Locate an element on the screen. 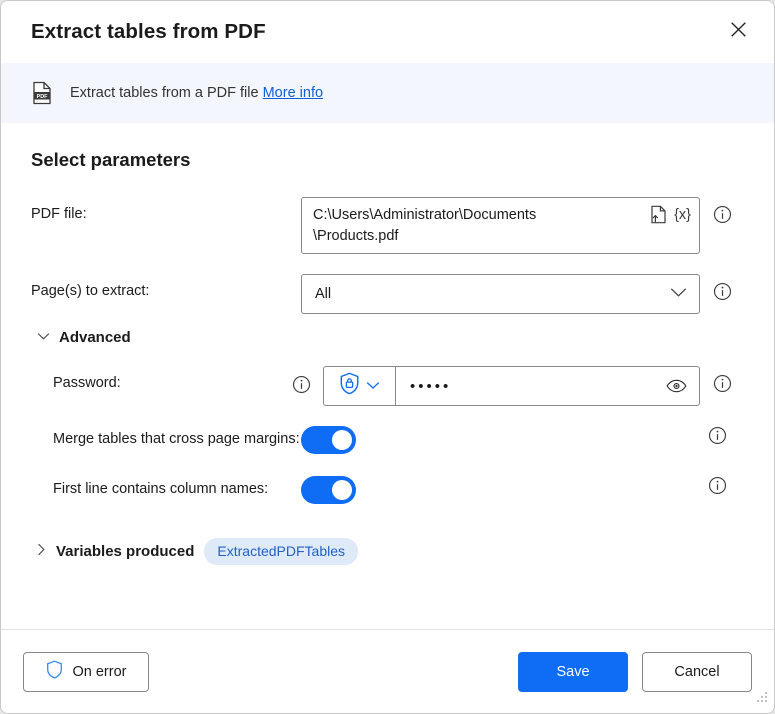  password-control: ••••• is located at coordinates (511, 386).